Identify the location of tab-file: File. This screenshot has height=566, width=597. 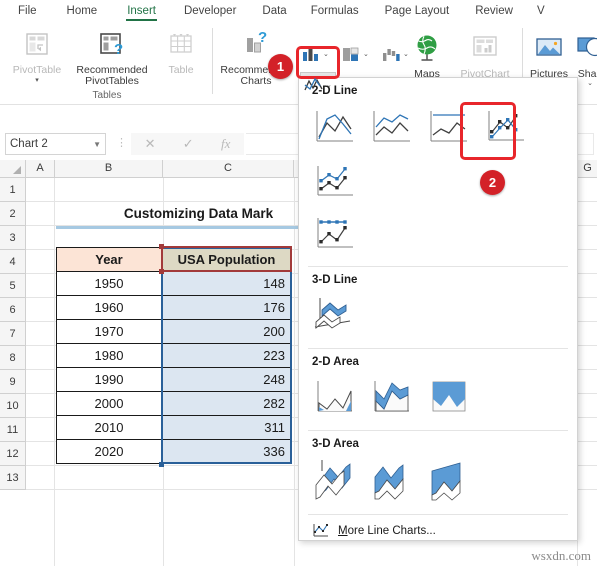
(27, 11).